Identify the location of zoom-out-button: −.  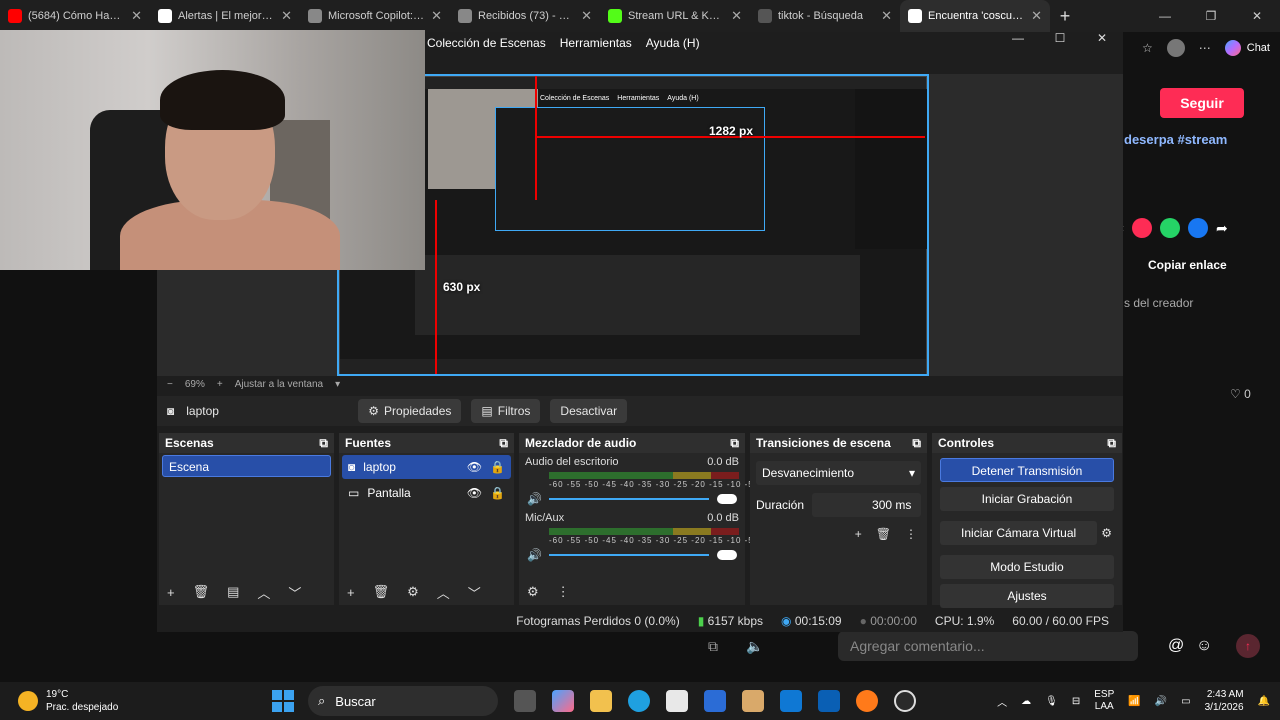
(170, 384).